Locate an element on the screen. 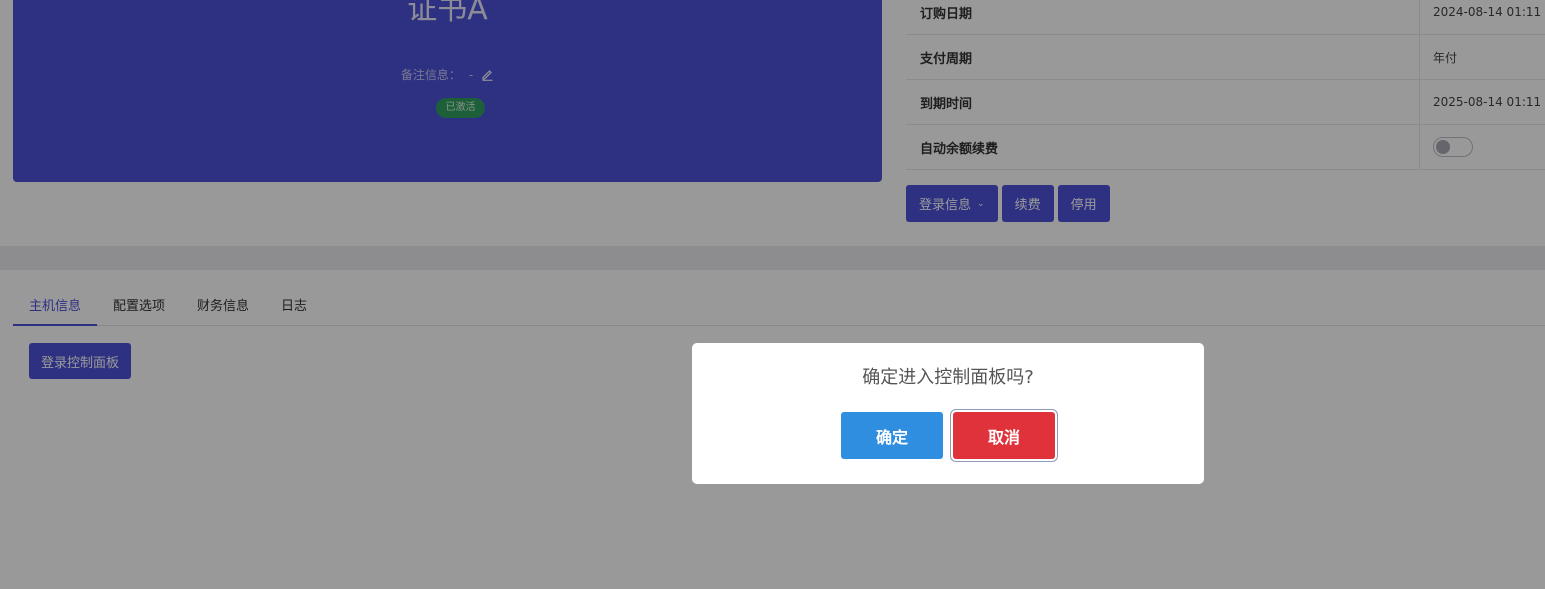 The height and width of the screenshot is (589, 1545). confirm-dialog: 确定进入控制面板吗? 确定 取消 is located at coordinates (948, 413).